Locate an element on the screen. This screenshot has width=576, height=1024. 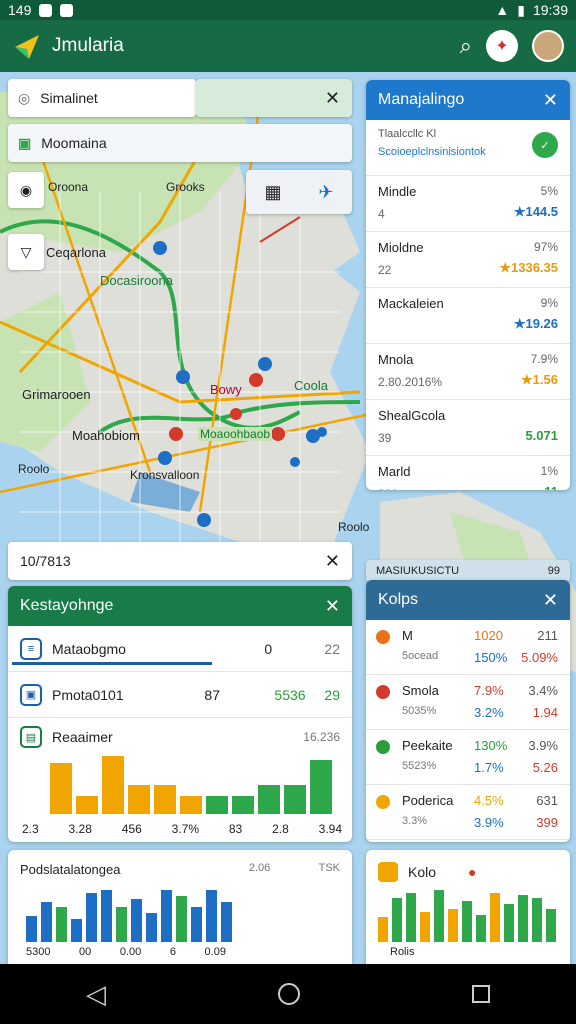
map-label-kronsvalloon: Kronsvalloon is located at coordinates (165, 475).